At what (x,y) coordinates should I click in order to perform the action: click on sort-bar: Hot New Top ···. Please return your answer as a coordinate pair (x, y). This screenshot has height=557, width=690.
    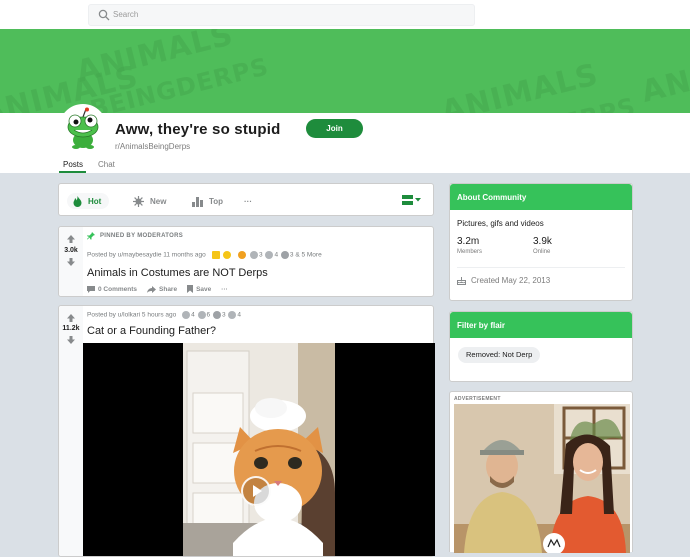
    Looking at the image, I should click on (246, 199).